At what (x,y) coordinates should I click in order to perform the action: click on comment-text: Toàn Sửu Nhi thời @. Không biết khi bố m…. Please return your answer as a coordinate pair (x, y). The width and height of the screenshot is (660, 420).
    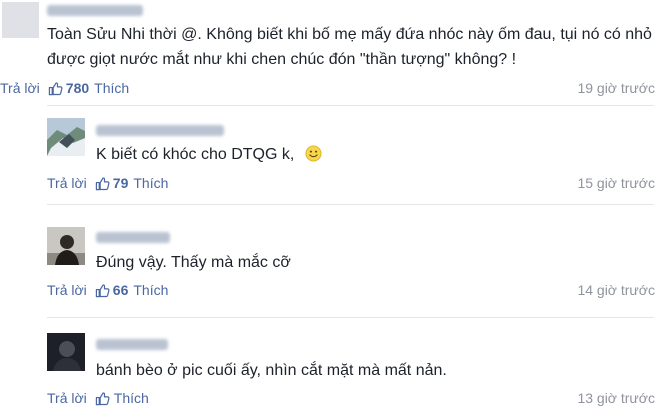
    Looking at the image, I should click on (349, 47).